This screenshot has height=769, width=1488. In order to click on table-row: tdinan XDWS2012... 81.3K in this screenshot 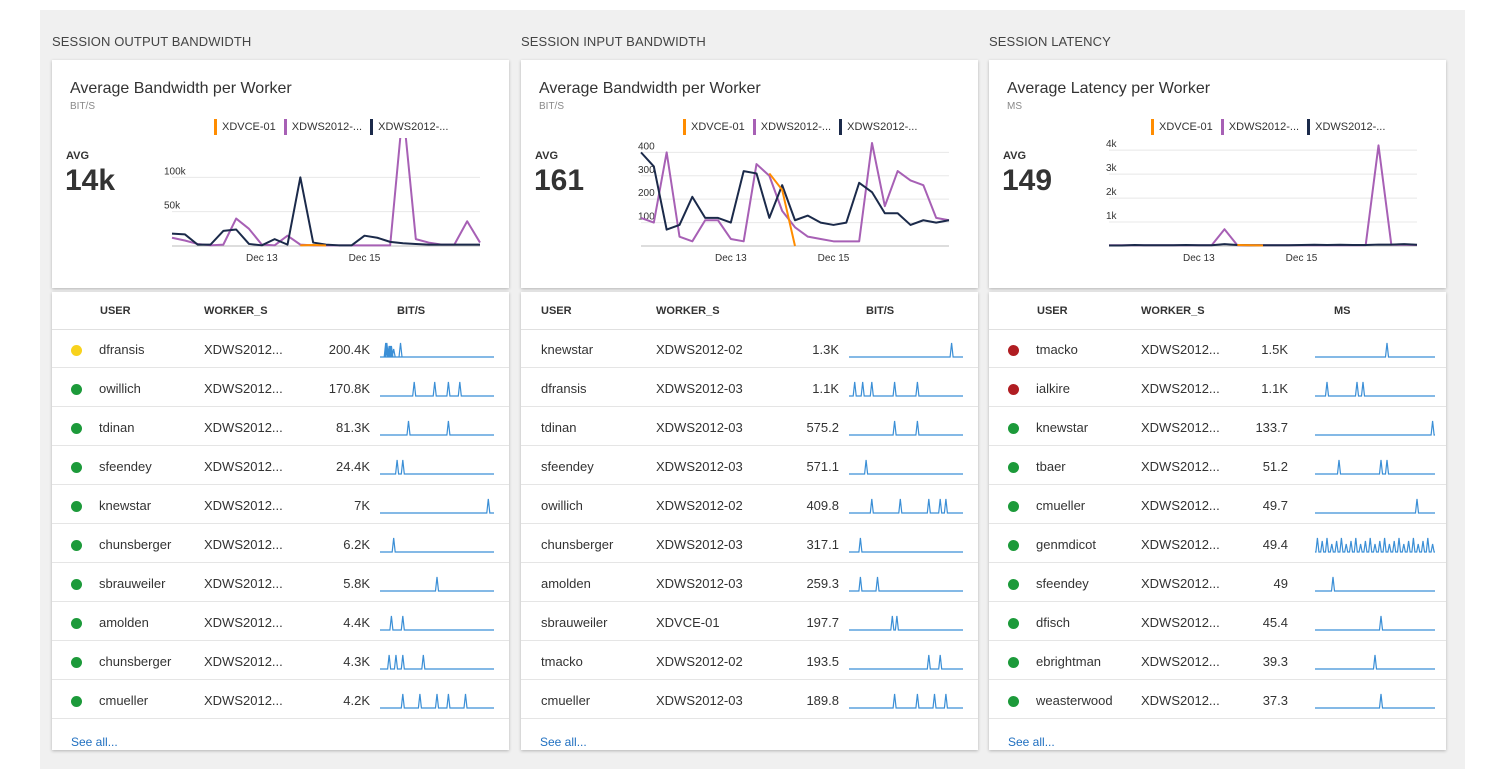, I will do `click(280, 427)`.